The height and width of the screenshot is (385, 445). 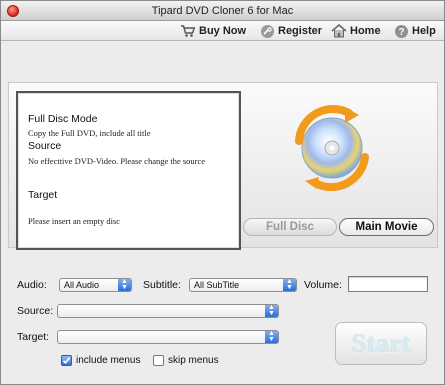 I want to click on subtitle-select: All SubTitle ▲ ▼, so click(x=243, y=285).